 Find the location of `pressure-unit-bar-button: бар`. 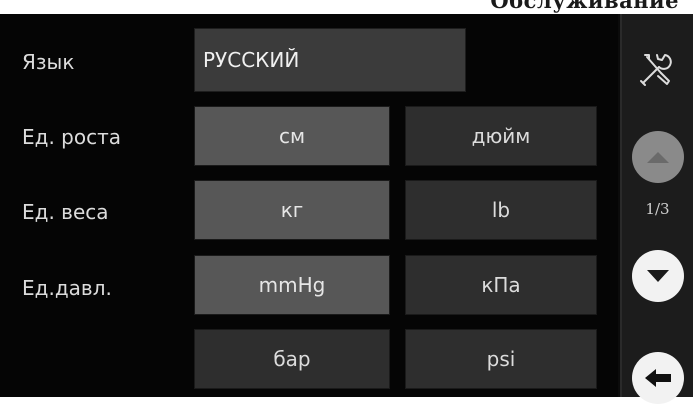

pressure-unit-bar-button: бар is located at coordinates (292, 359).